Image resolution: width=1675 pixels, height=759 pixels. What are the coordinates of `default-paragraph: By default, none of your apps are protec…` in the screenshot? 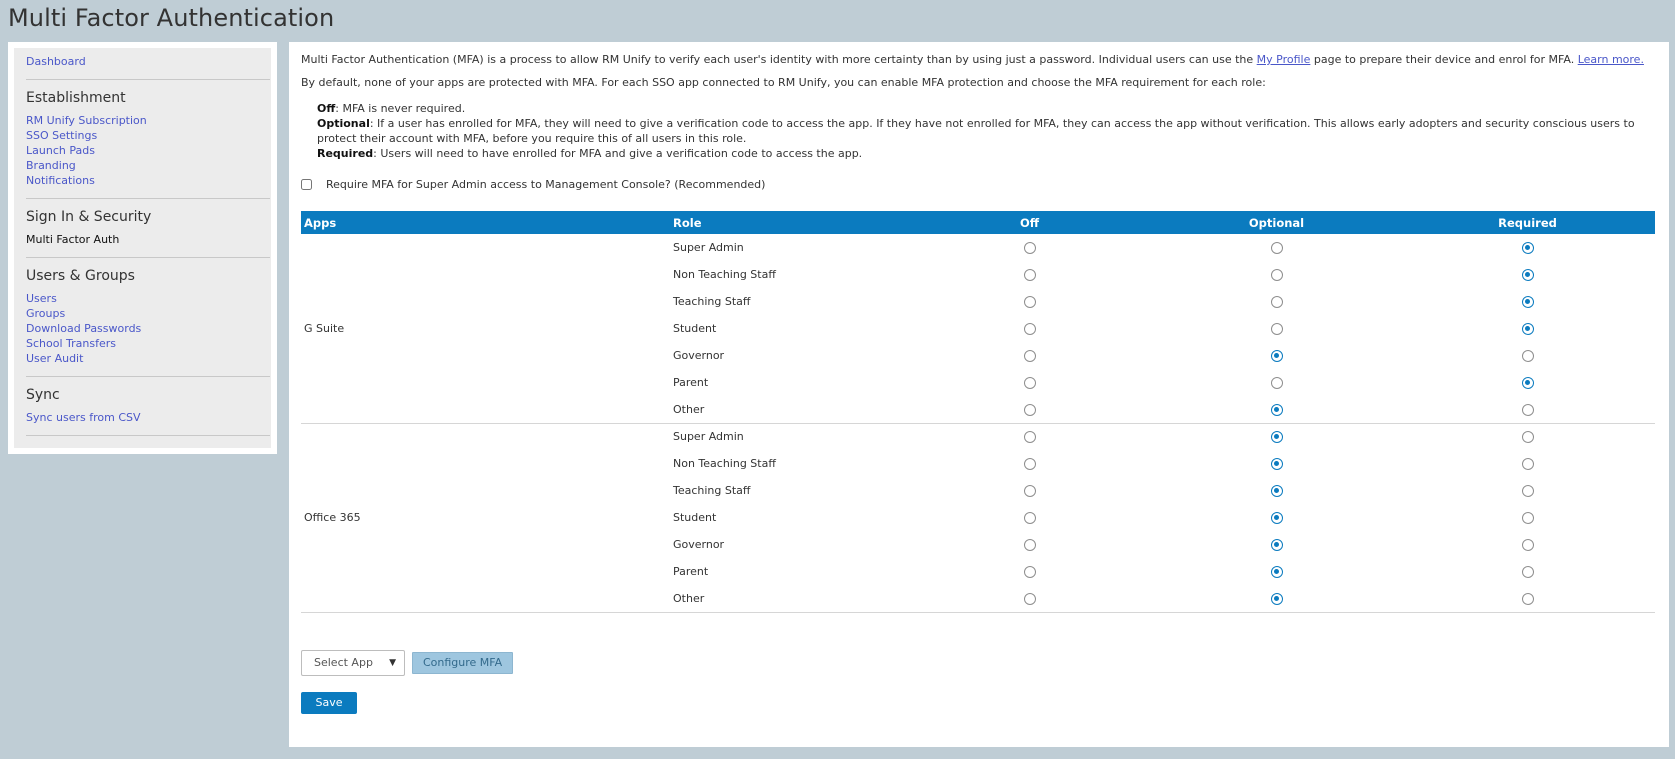 It's located at (783, 82).